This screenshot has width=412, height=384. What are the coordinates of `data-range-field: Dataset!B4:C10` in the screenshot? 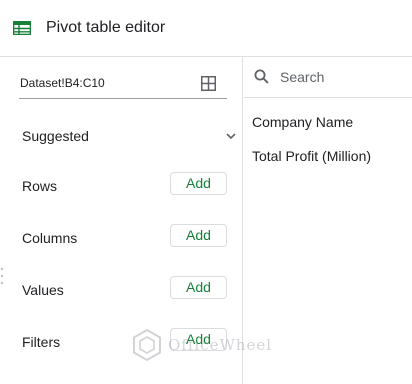 It's located at (62, 83).